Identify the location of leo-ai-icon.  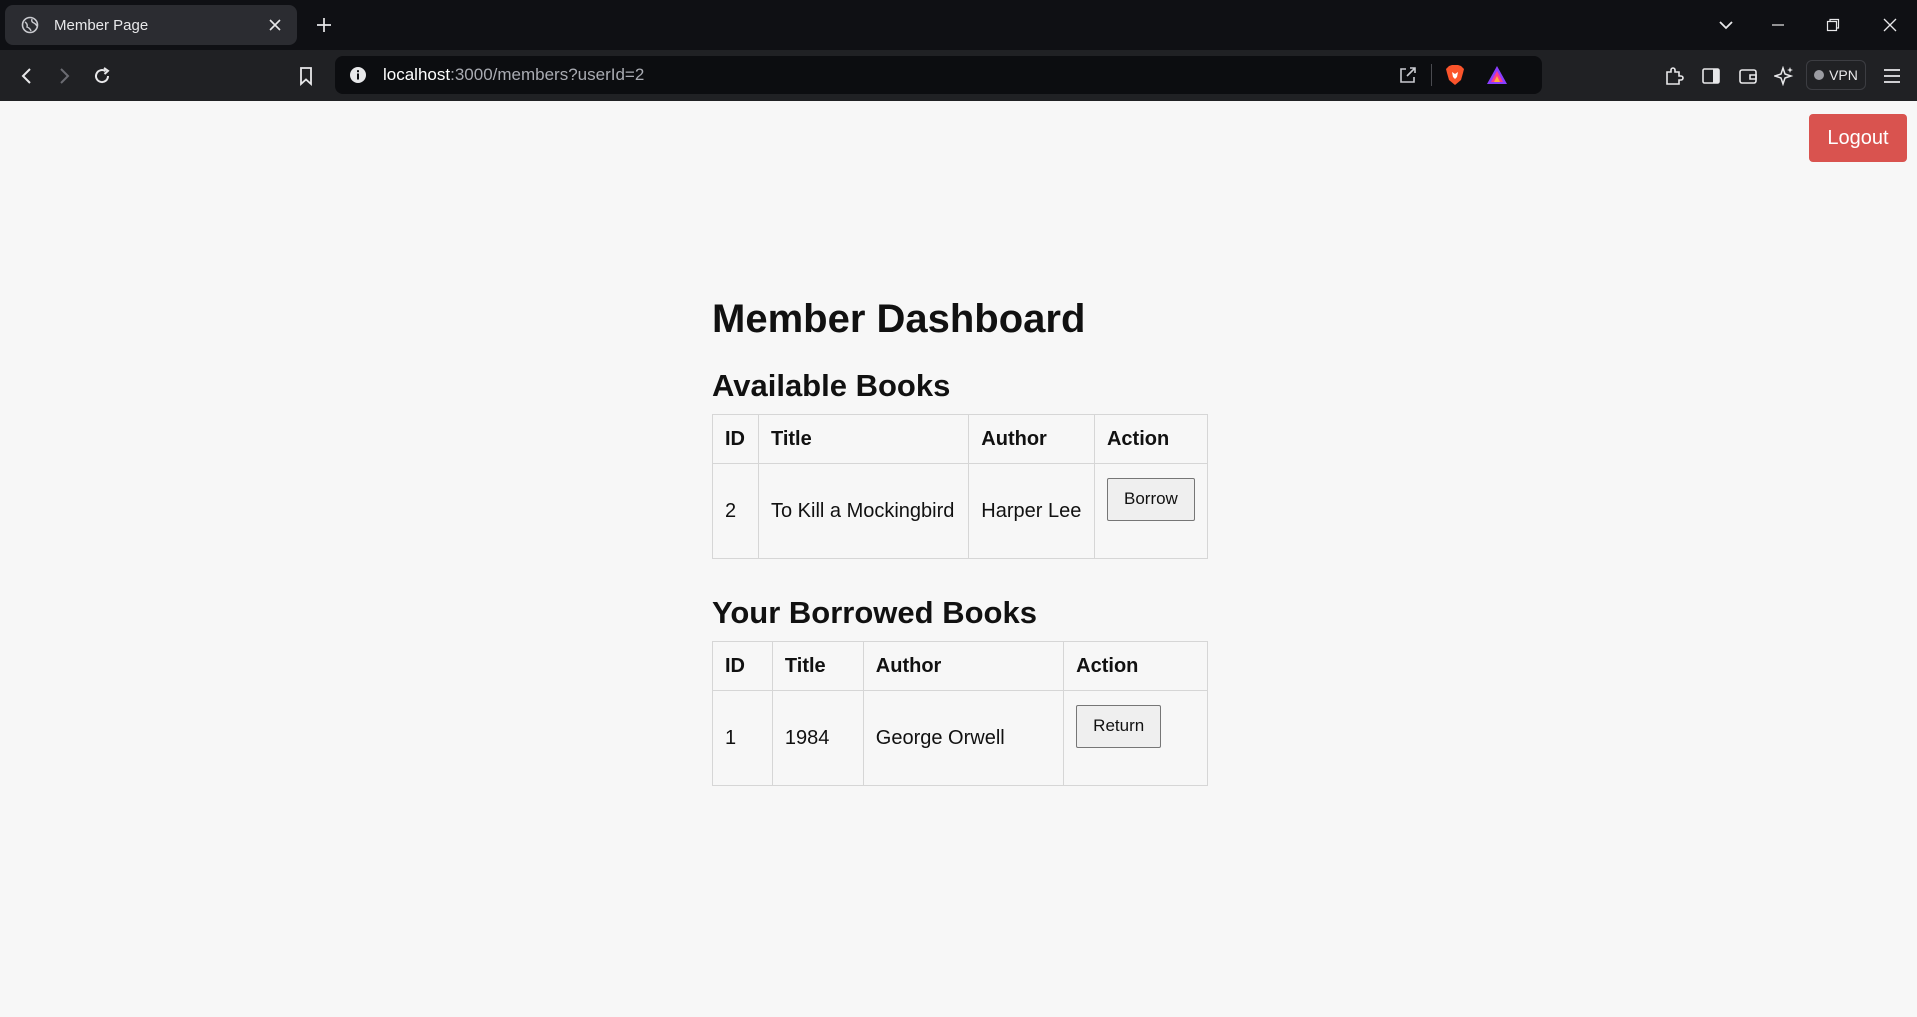
(1784, 76).